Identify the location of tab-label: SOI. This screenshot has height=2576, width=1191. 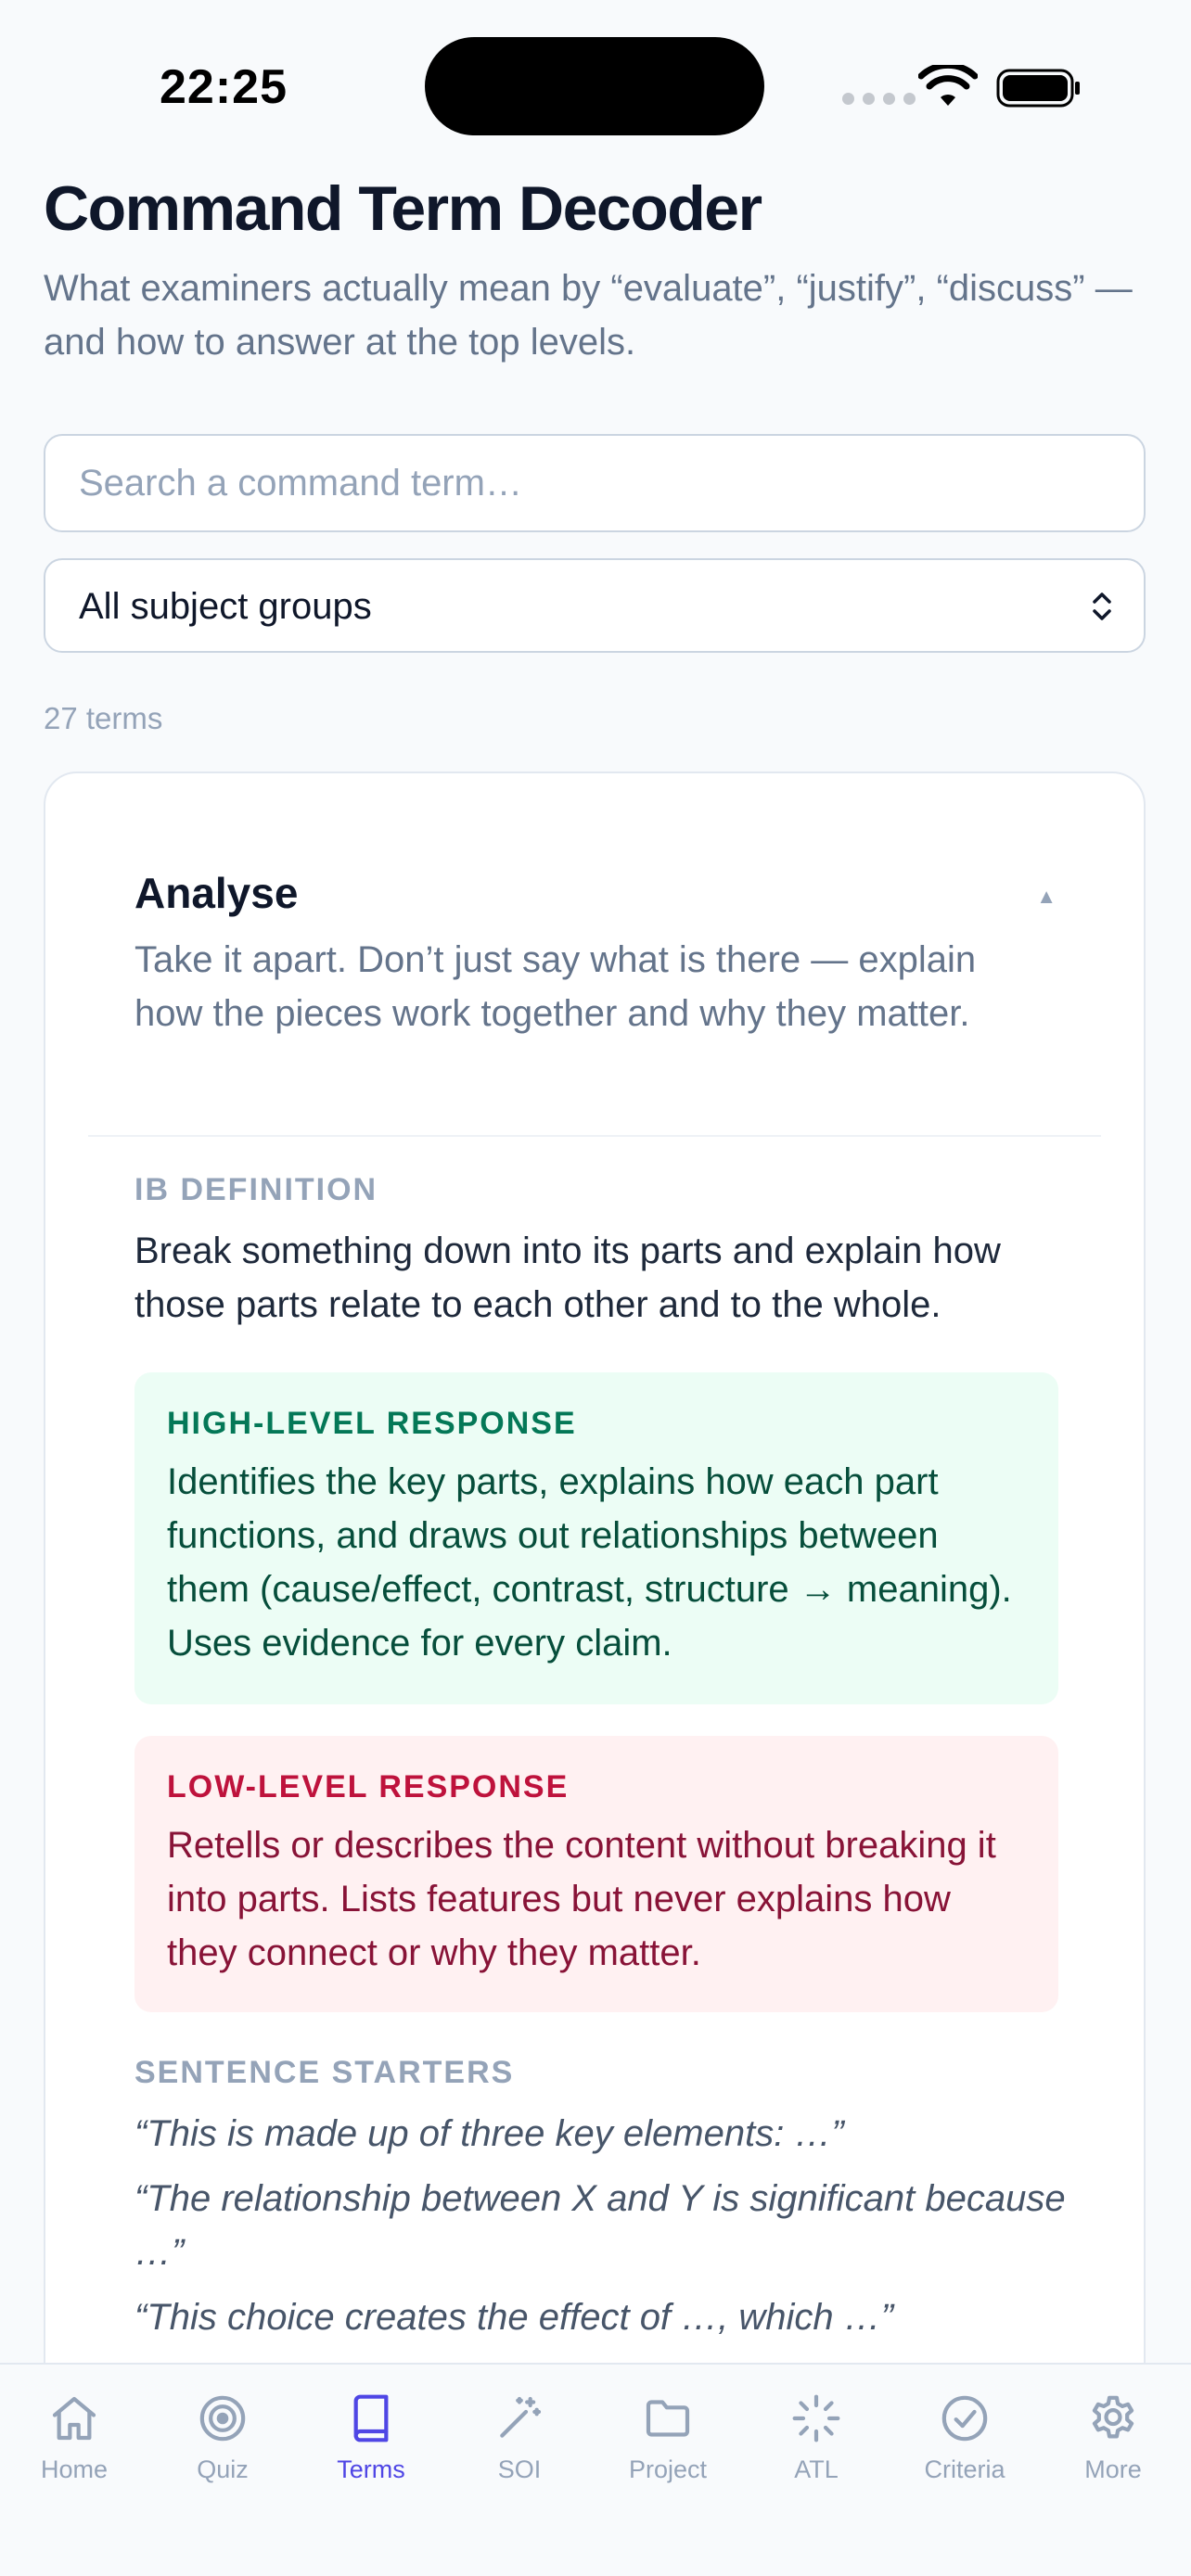
(519, 2469).